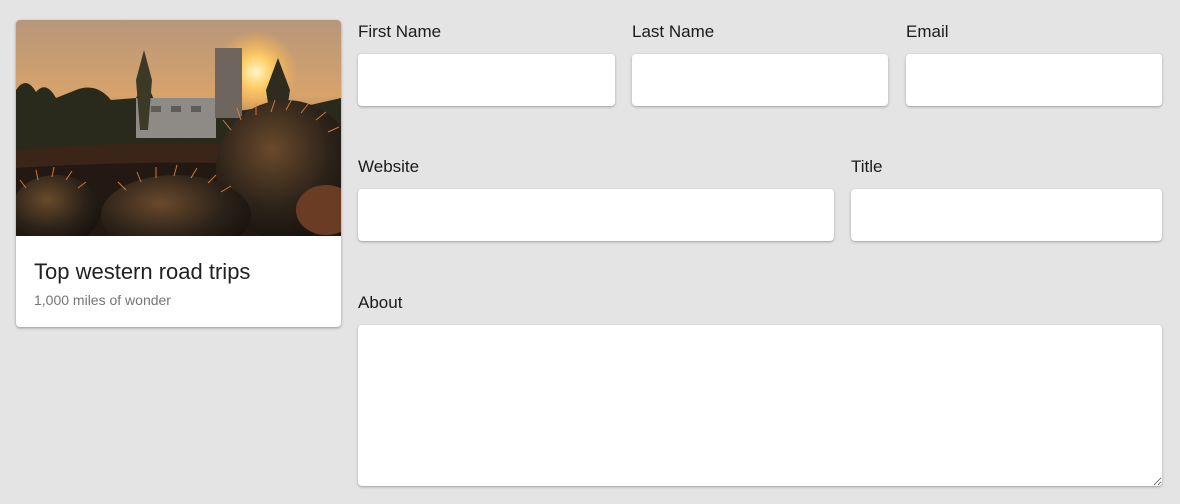 Image resolution: width=1180 pixels, height=504 pixels. I want to click on about-label: About, so click(380, 302).